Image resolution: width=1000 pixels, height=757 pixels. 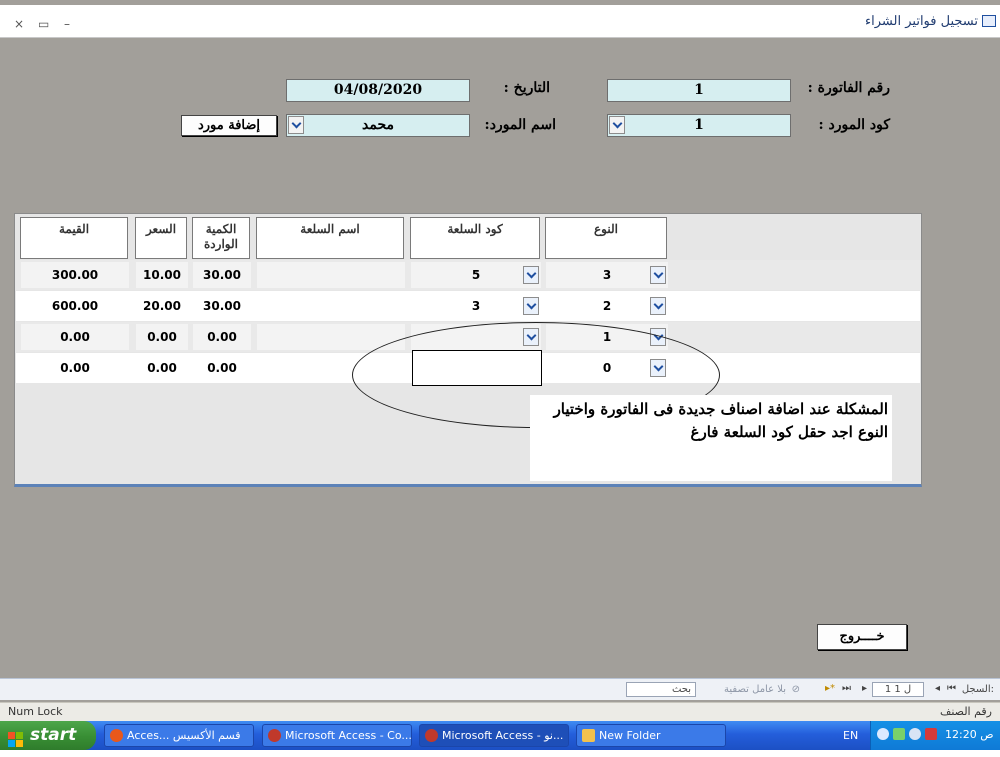 I want to click on table-row: 3 5 30.00 10.00 300.00, so click(x=468, y=275).